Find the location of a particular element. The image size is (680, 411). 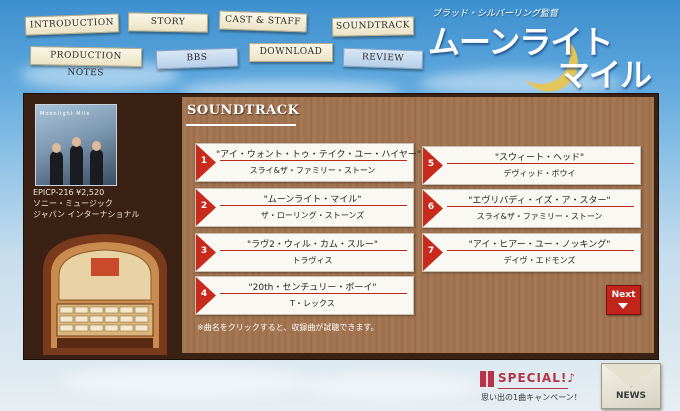

special-sub-label: 思い出の1曲キャンペーン！ is located at coordinates (531, 397).